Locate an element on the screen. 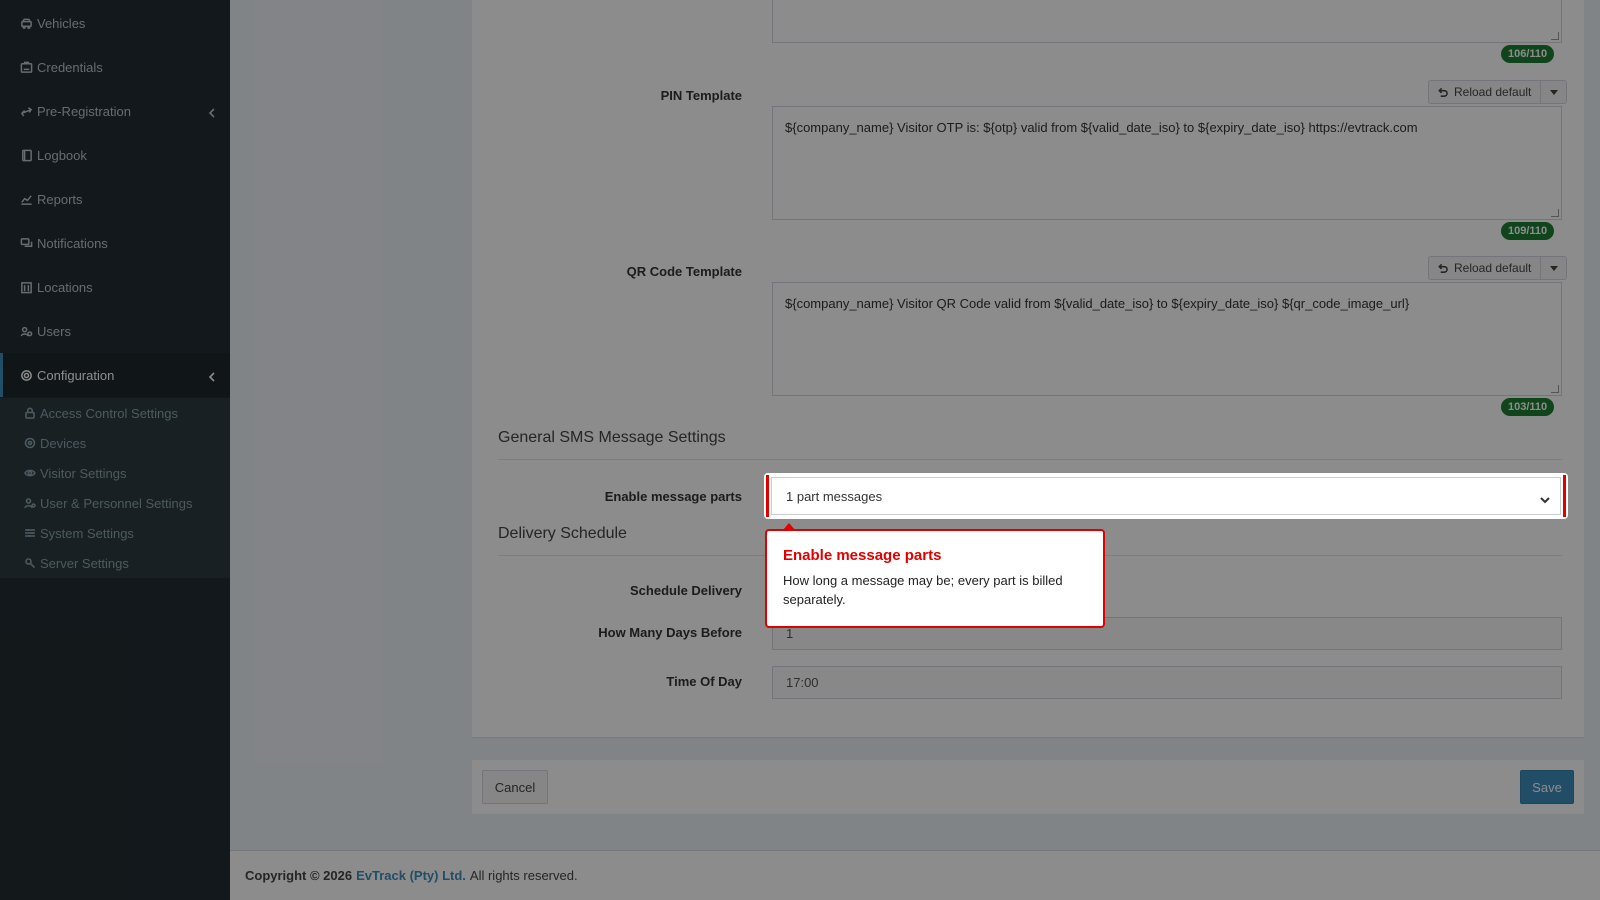 This screenshot has height=900, width=1600. rights-text: All rights reserved. is located at coordinates (523, 875).